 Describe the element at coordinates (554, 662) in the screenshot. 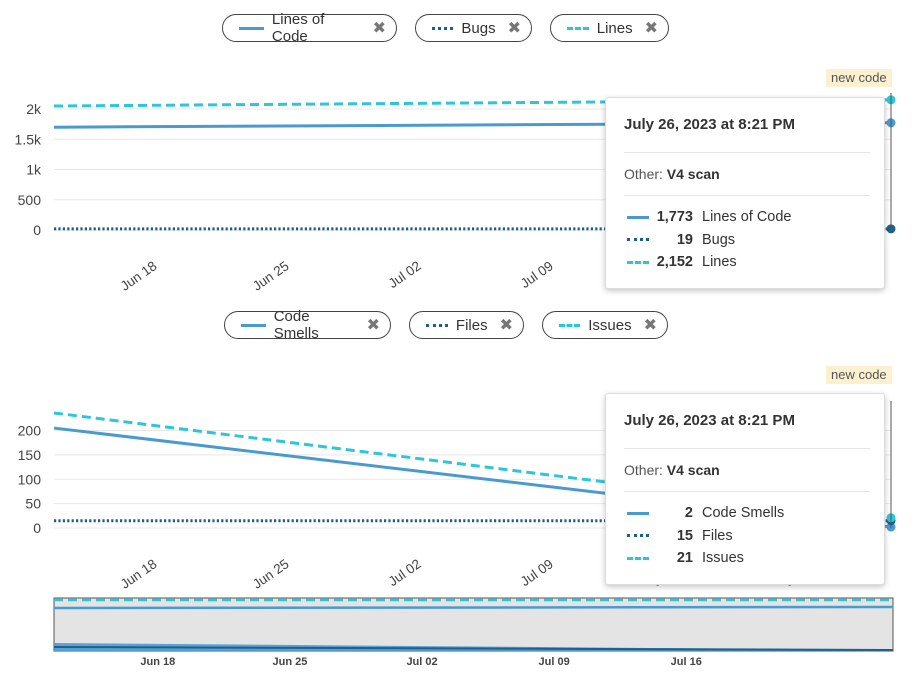

I see `navigator-tick-label: Jul 09` at that location.